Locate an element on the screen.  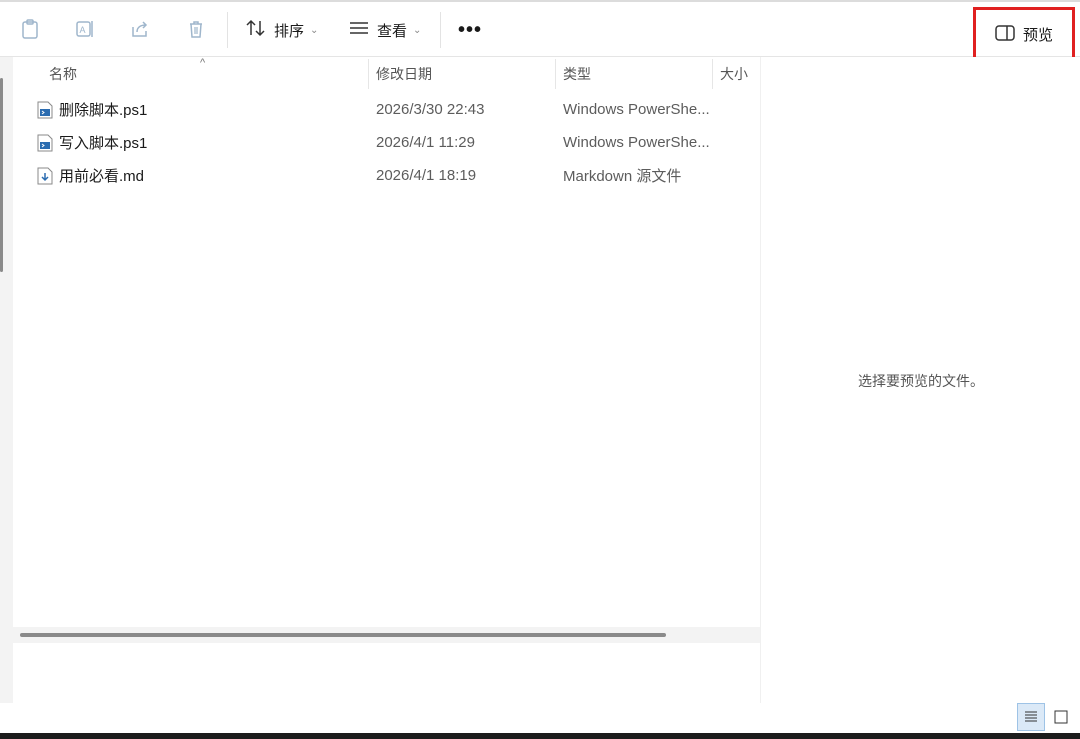
share-icon is located at coordinates (140, 29).